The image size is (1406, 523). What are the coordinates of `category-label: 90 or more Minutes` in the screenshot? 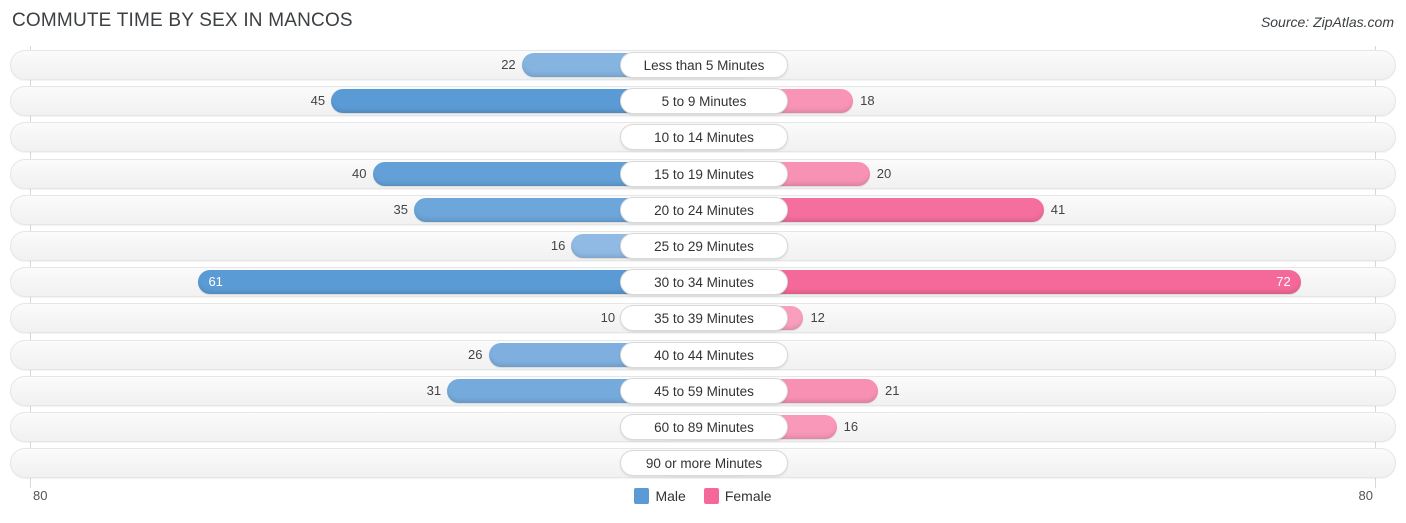 It's located at (704, 463).